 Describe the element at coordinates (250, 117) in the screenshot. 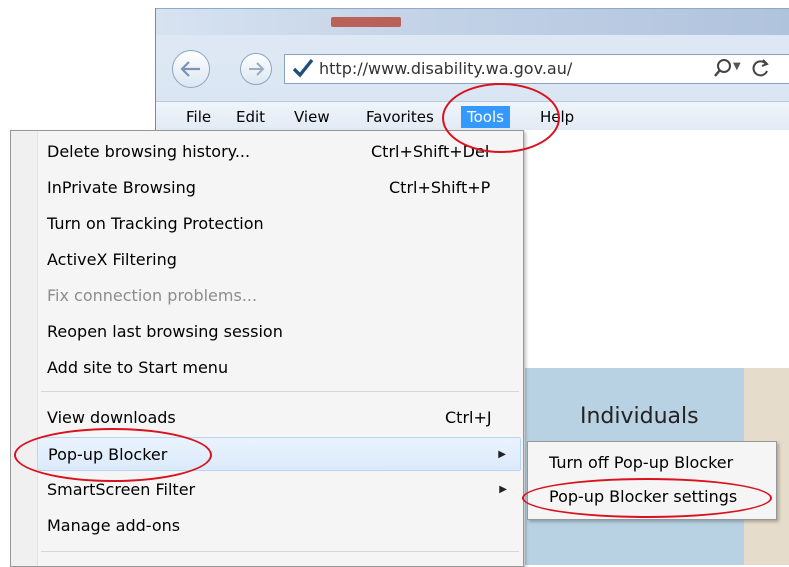

I see `menu-edit: Edit` at that location.